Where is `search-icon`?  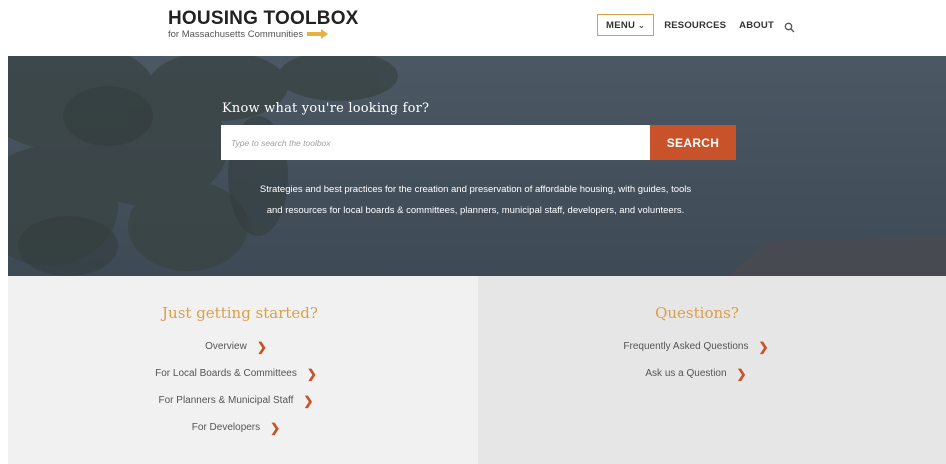 search-icon is located at coordinates (789, 26).